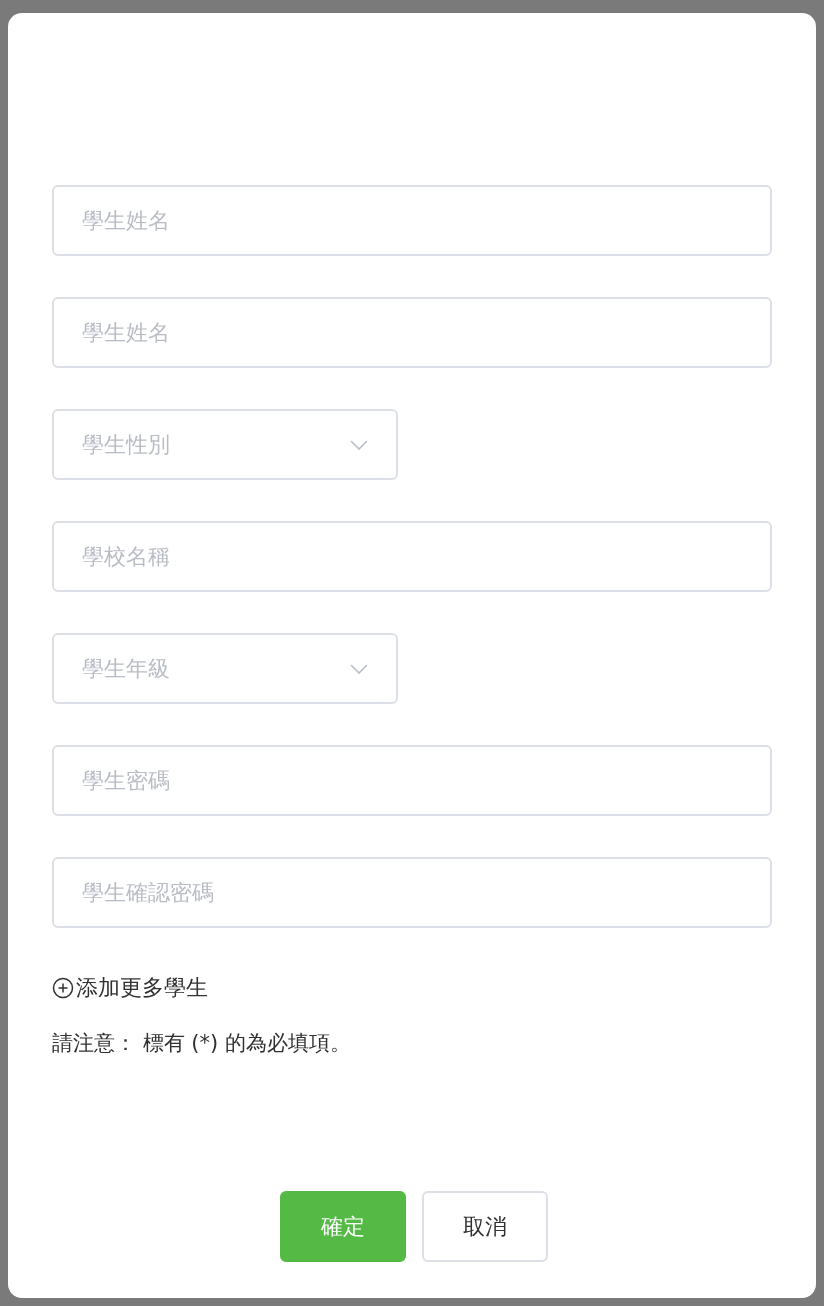 The height and width of the screenshot is (1306, 824). What do you see at coordinates (63, 987) in the screenshot?
I see `add-circle-icon` at bounding box center [63, 987].